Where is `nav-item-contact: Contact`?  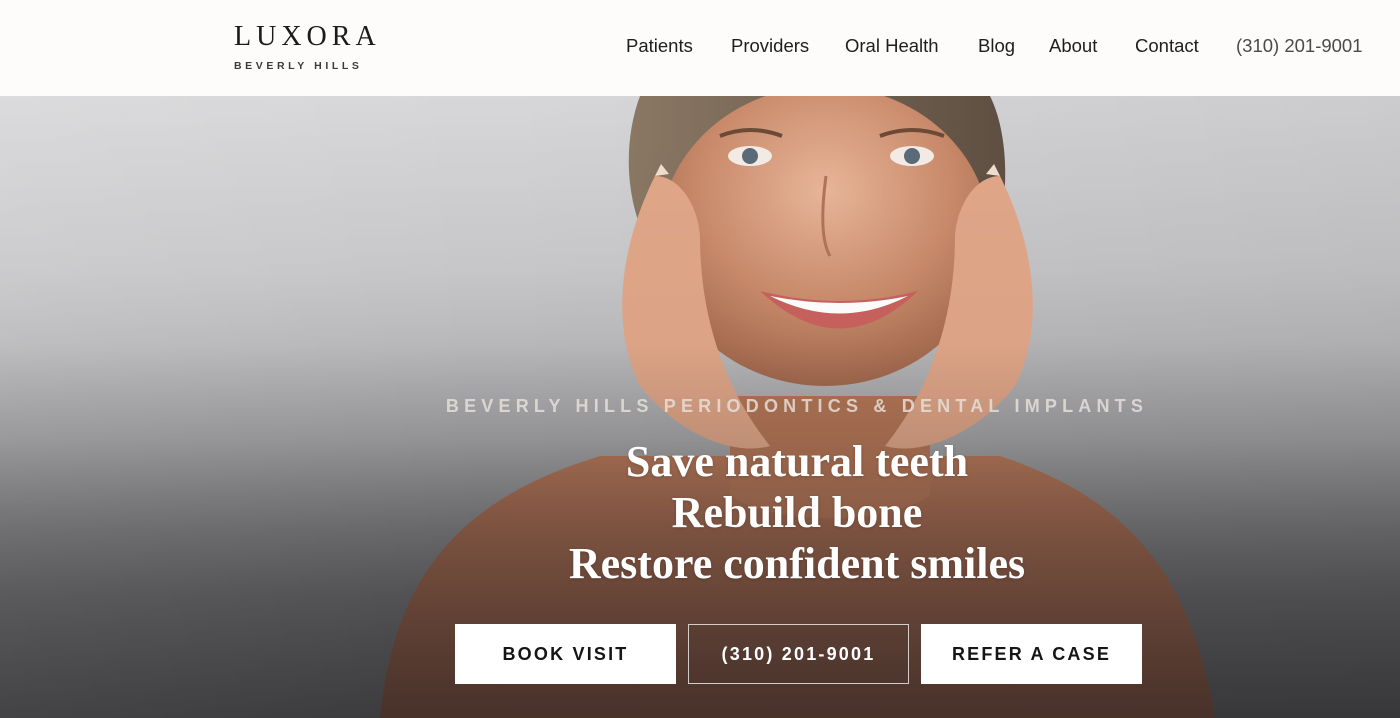 nav-item-contact: Contact is located at coordinates (1167, 46).